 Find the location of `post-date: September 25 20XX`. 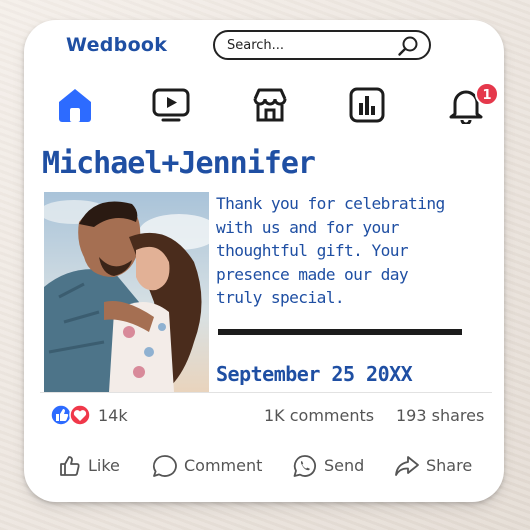

post-date: September 25 20XX is located at coordinates (314, 374).